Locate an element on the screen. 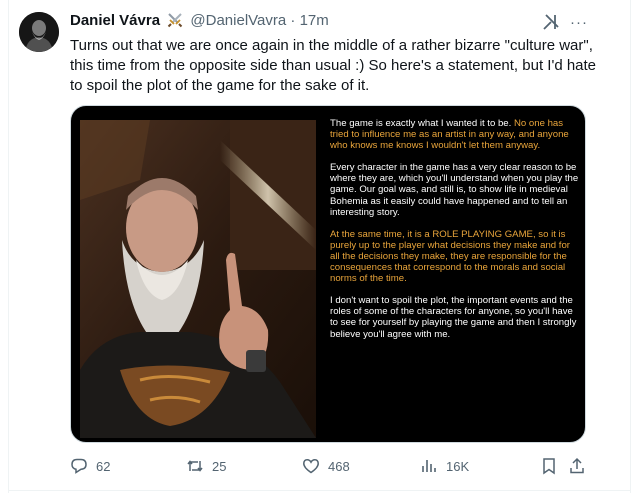 The image size is (640, 494). reply-icon is located at coordinates (79, 466).